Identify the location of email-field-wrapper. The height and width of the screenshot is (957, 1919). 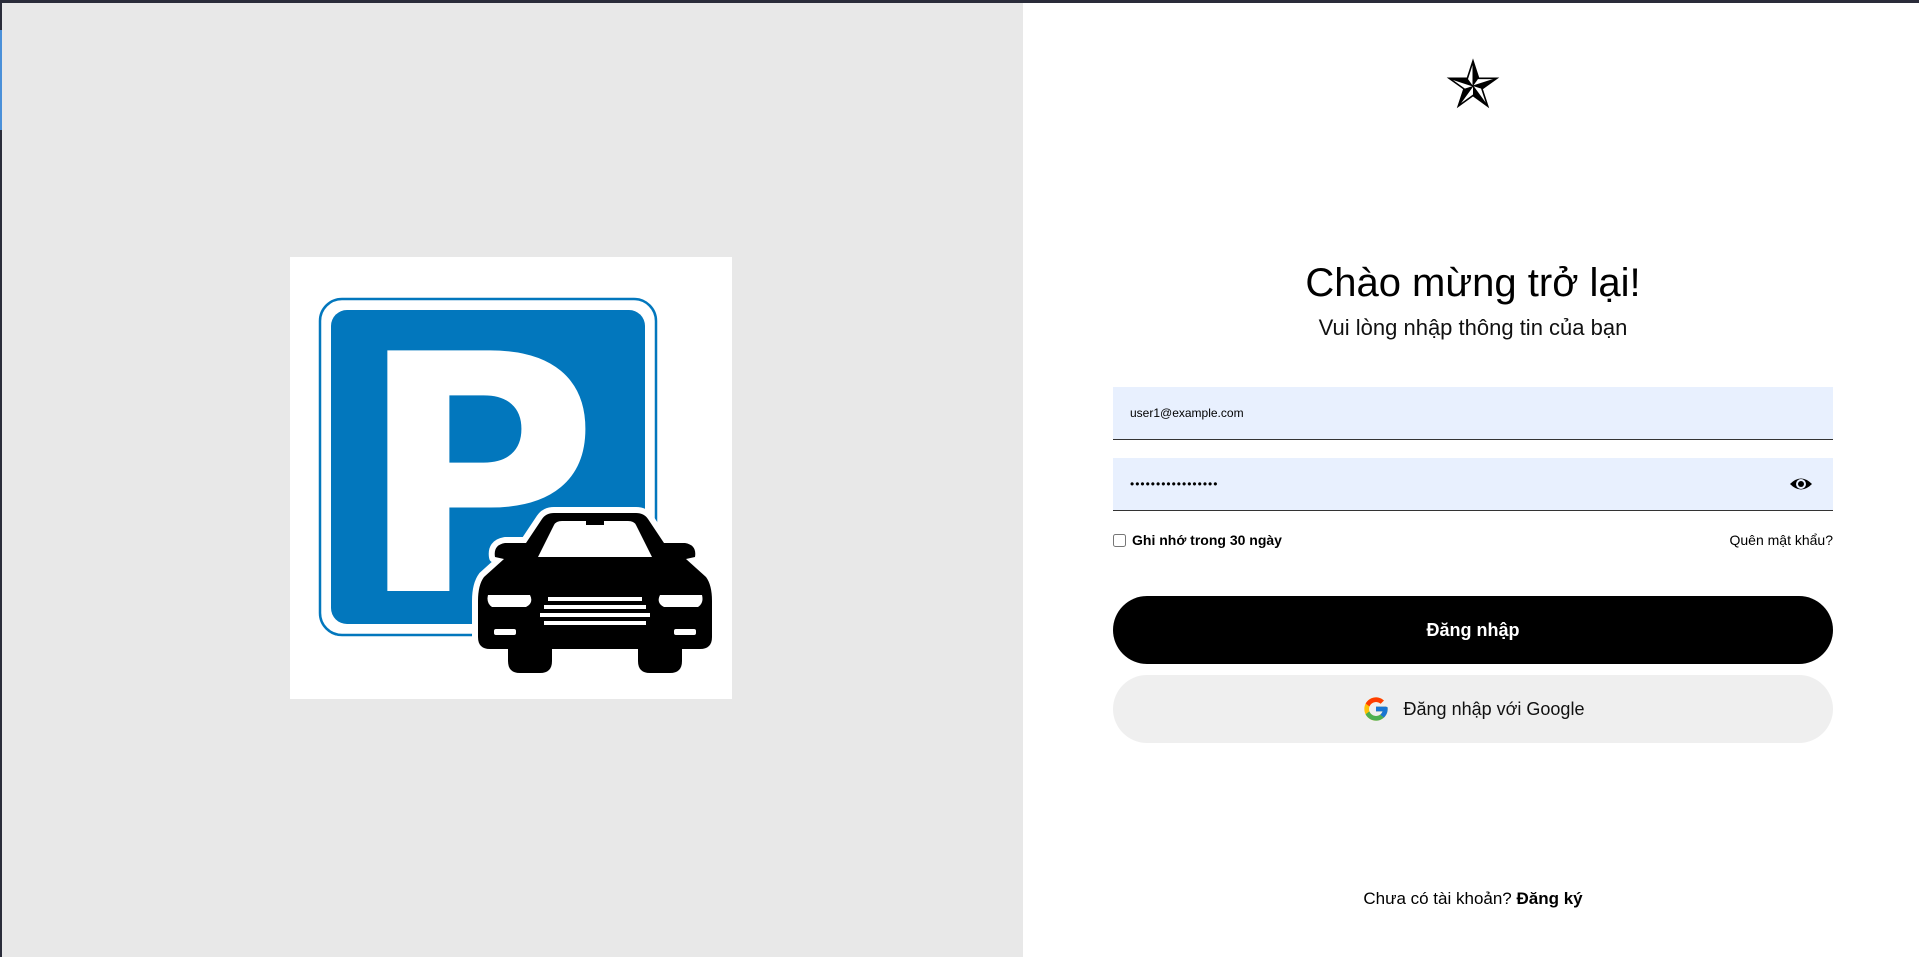
(1473, 413).